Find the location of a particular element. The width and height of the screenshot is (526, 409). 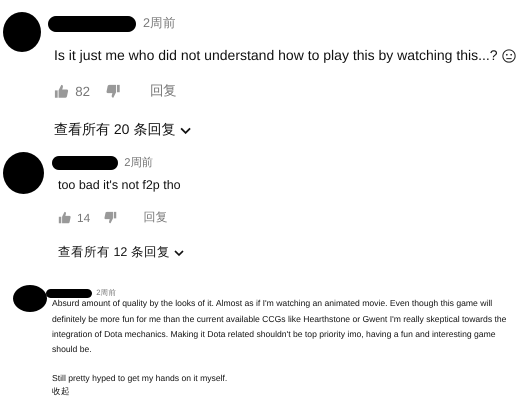

comment-text: Is it just me who did not understand how to play this by watching this...? is located at coordinates (276, 55).